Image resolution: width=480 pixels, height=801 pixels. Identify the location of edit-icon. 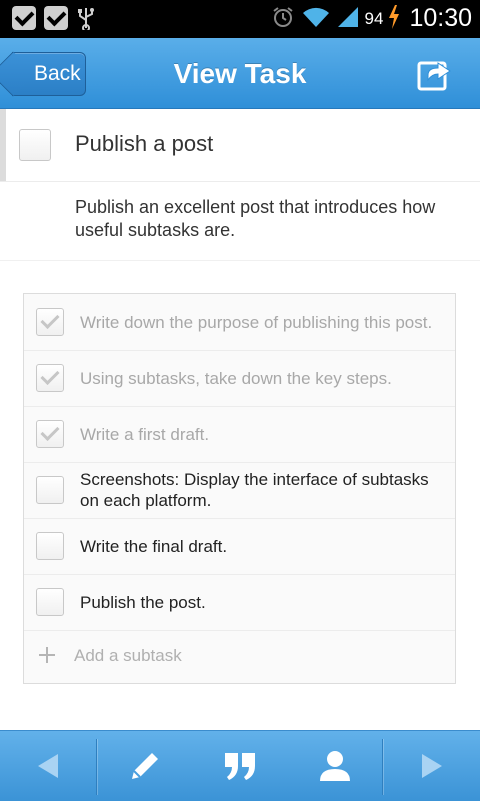
(145, 766).